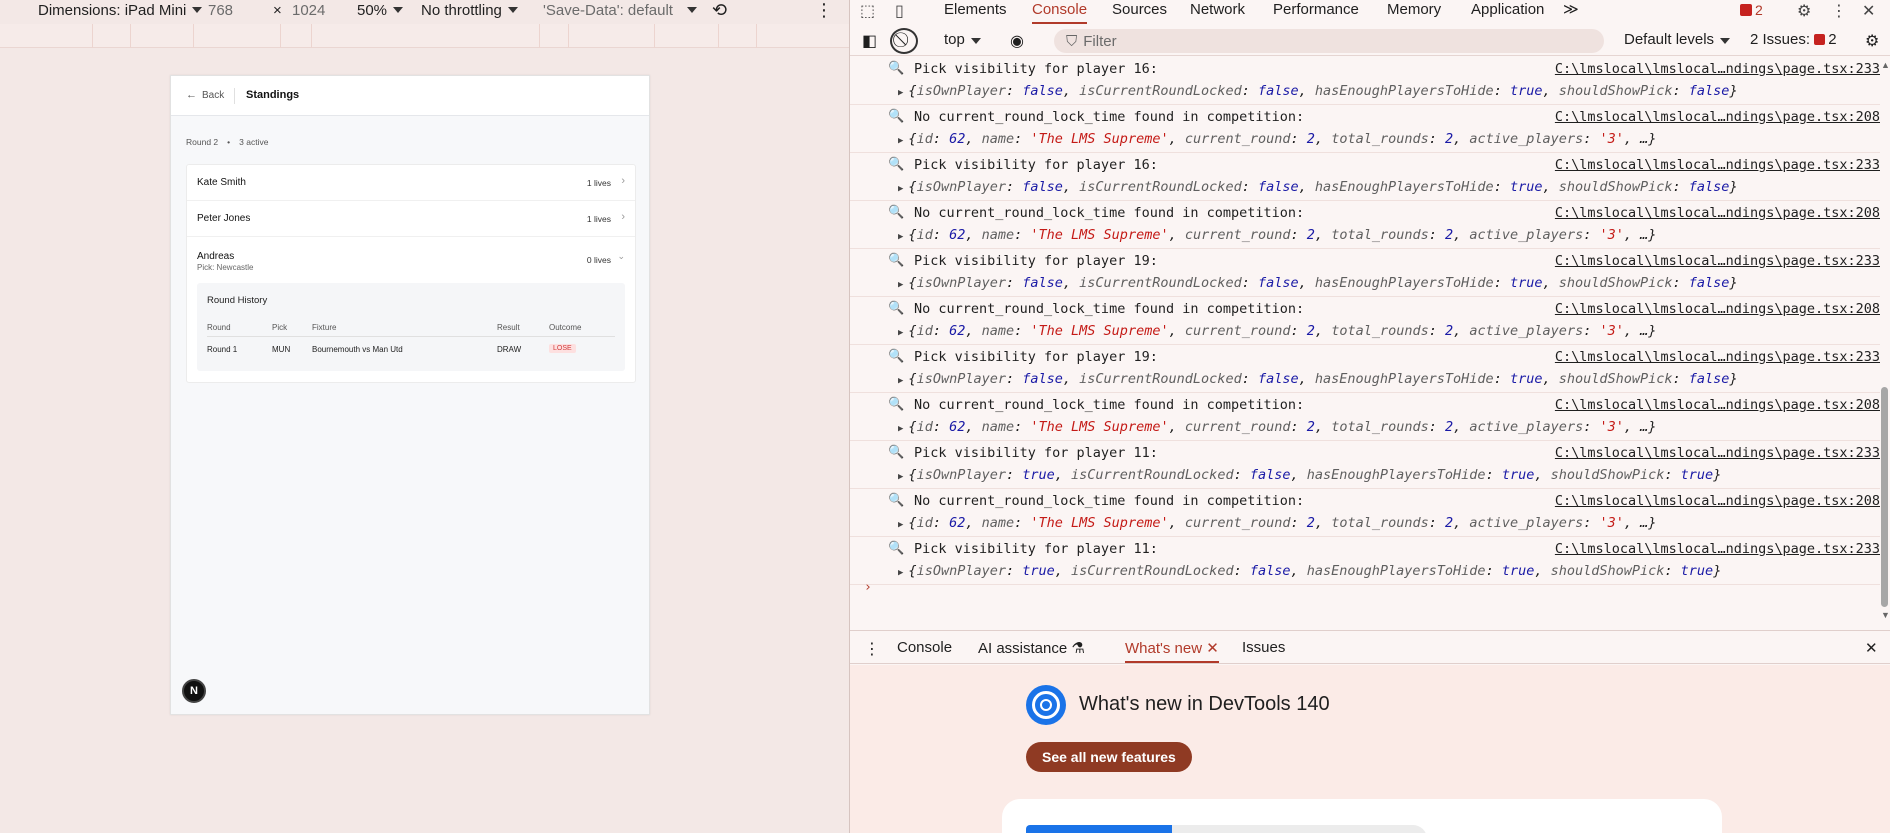  I want to click on player-name: Andreas, so click(216, 256).